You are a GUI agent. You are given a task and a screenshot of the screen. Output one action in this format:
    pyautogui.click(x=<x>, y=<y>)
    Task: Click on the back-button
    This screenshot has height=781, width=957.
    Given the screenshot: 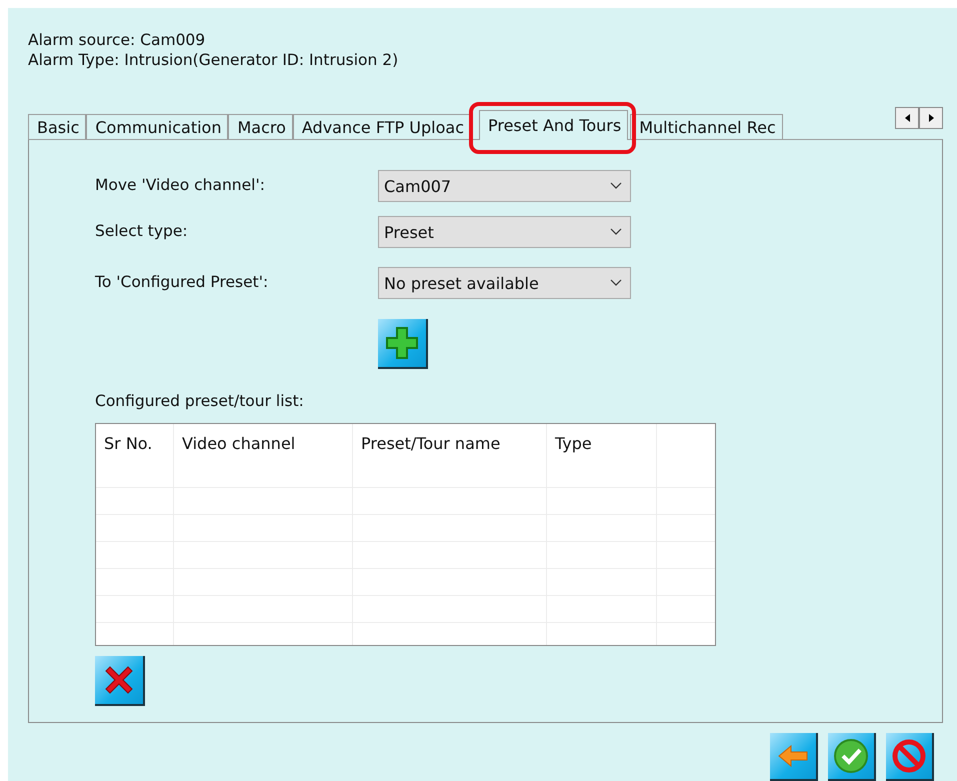 What is the action you would take?
    pyautogui.click(x=794, y=757)
    